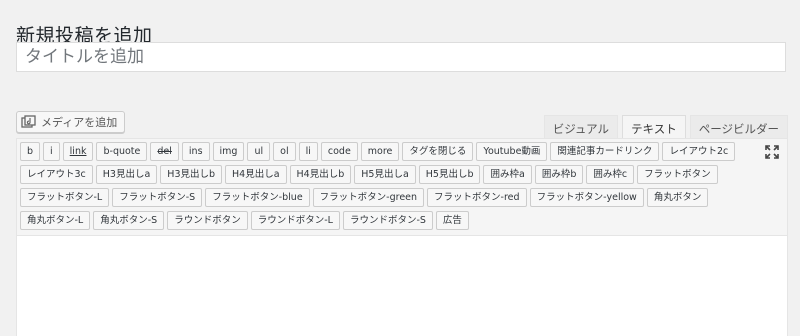  I want to click on quicktag-button: ol, so click(284, 151).